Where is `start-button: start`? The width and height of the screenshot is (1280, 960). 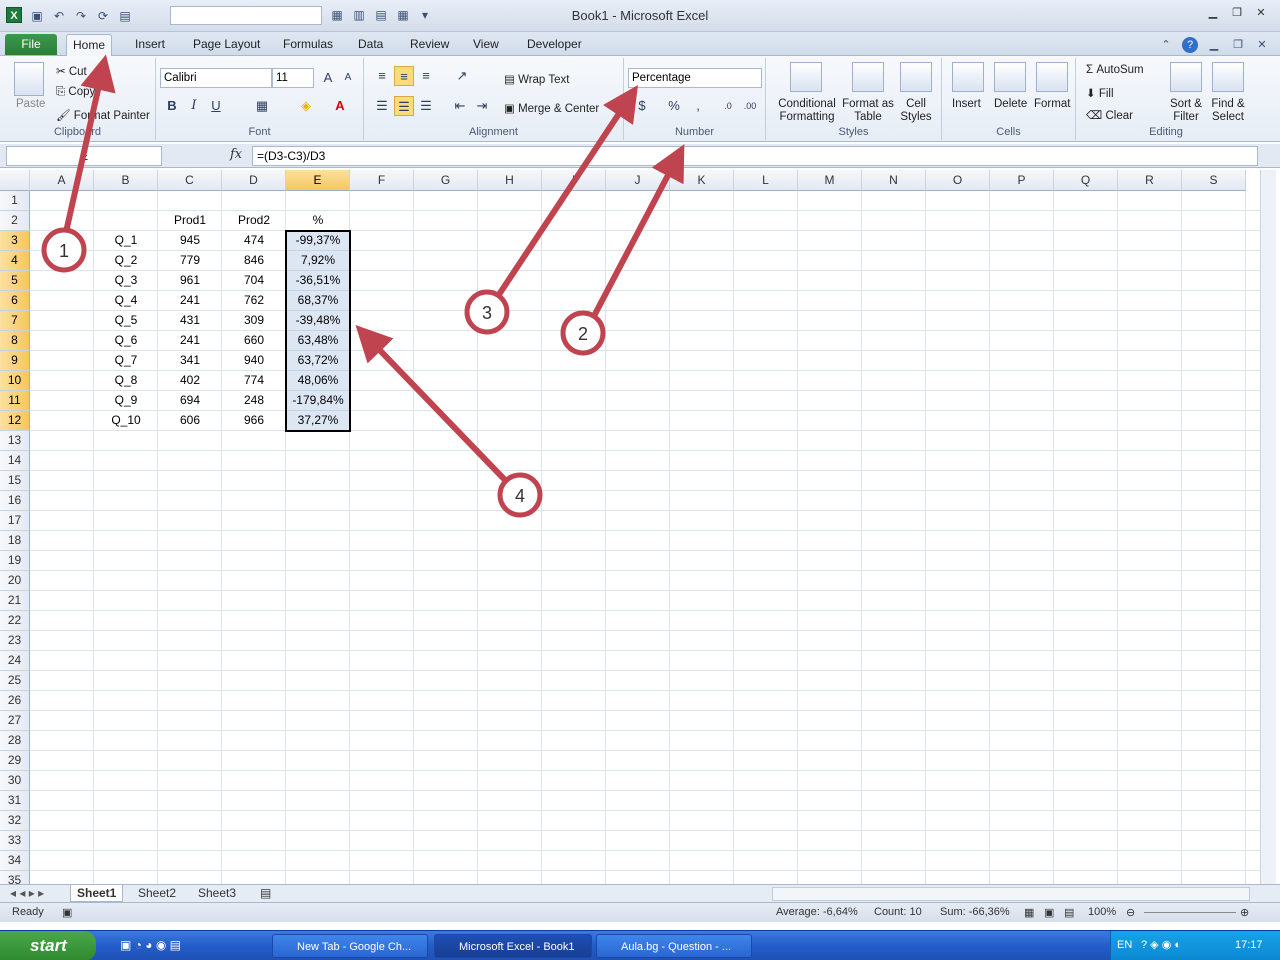 start-button: start is located at coordinates (48, 945).